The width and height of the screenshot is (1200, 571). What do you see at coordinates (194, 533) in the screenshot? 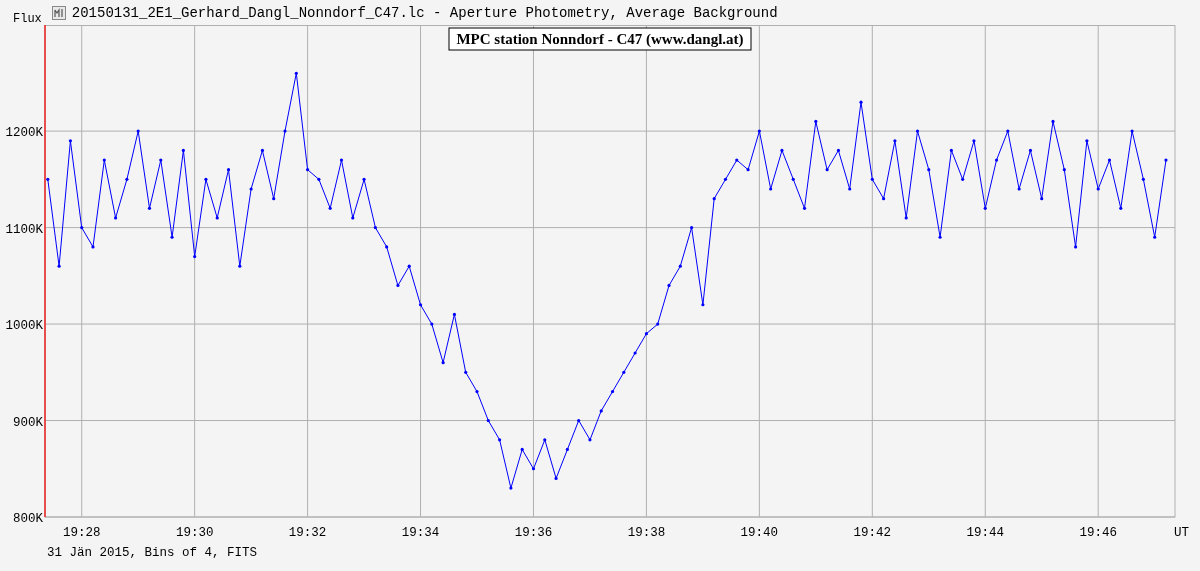
I see `axis-label: 19:30` at bounding box center [194, 533].